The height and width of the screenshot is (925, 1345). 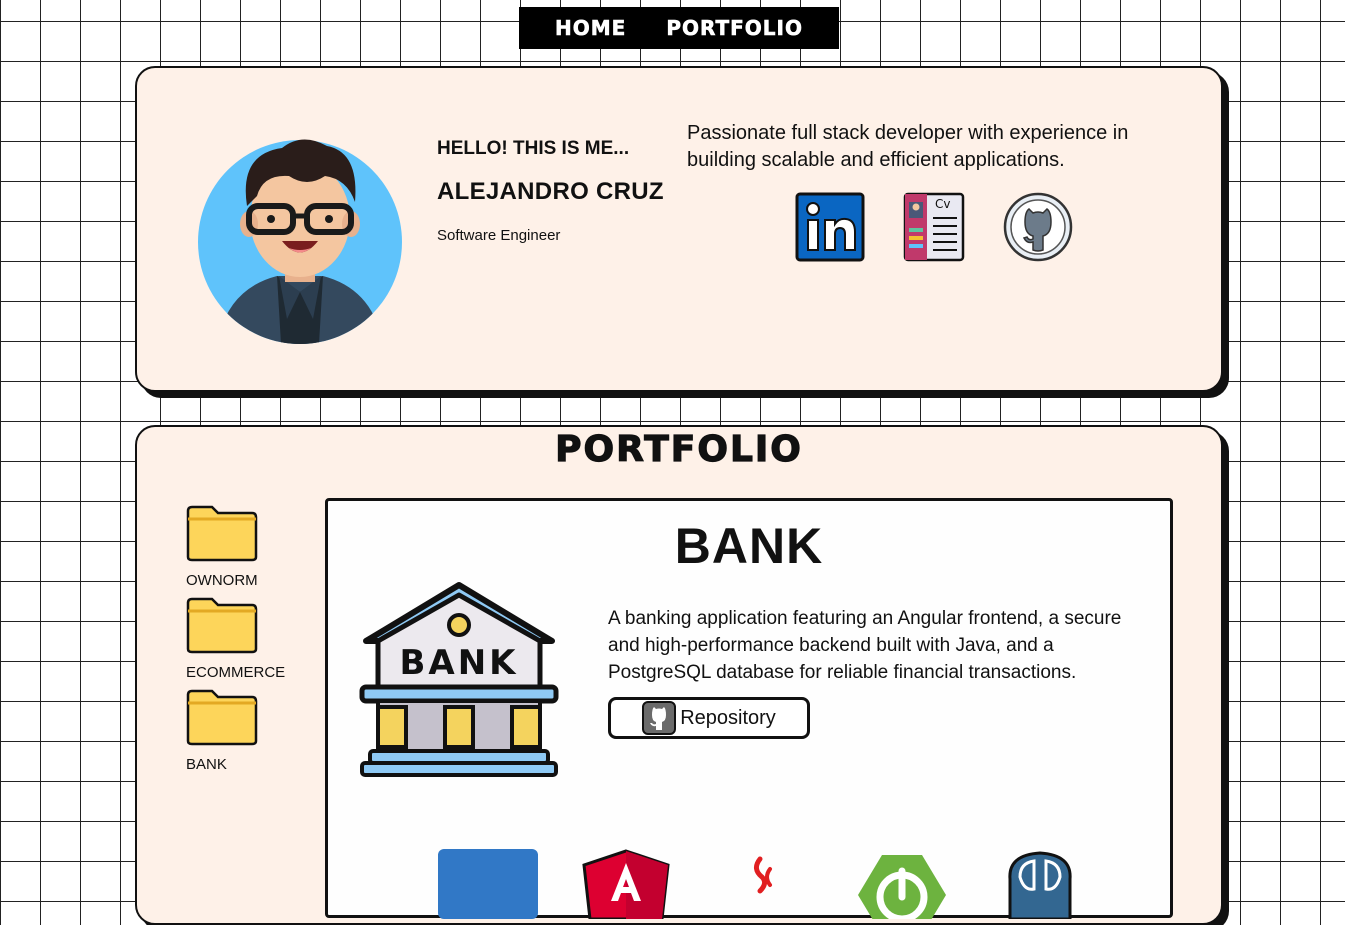 What do you see at coordinates (763, 875) in the screenshot?
I see `java-icon` at bounding box center [763, 875].